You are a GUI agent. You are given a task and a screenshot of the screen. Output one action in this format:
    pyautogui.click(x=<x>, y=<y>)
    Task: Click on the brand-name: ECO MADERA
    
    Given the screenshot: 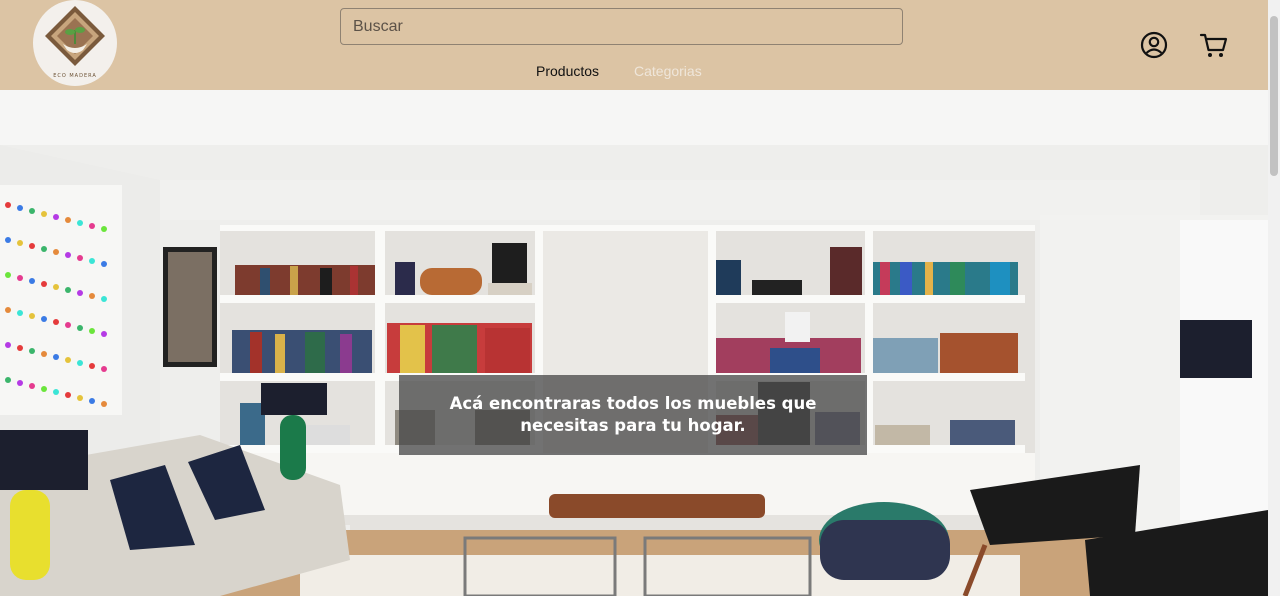 What is the action you would take?
    pyautogui.click(x=75, y=76)
    